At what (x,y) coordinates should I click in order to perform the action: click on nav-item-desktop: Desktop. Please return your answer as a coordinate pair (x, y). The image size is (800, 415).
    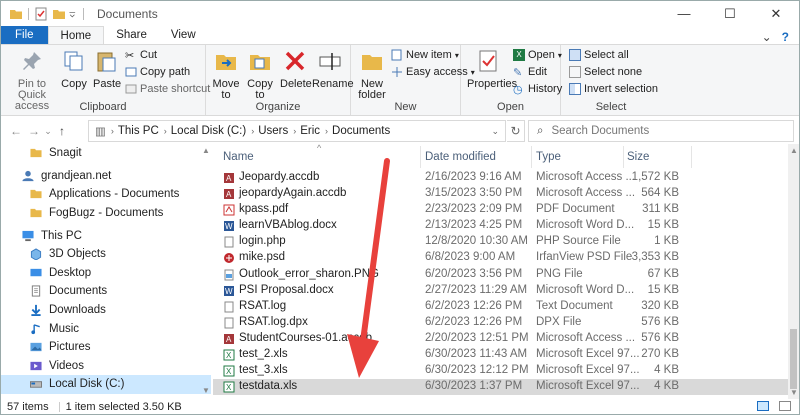
    Looking at the image, I should click on (106, 273).